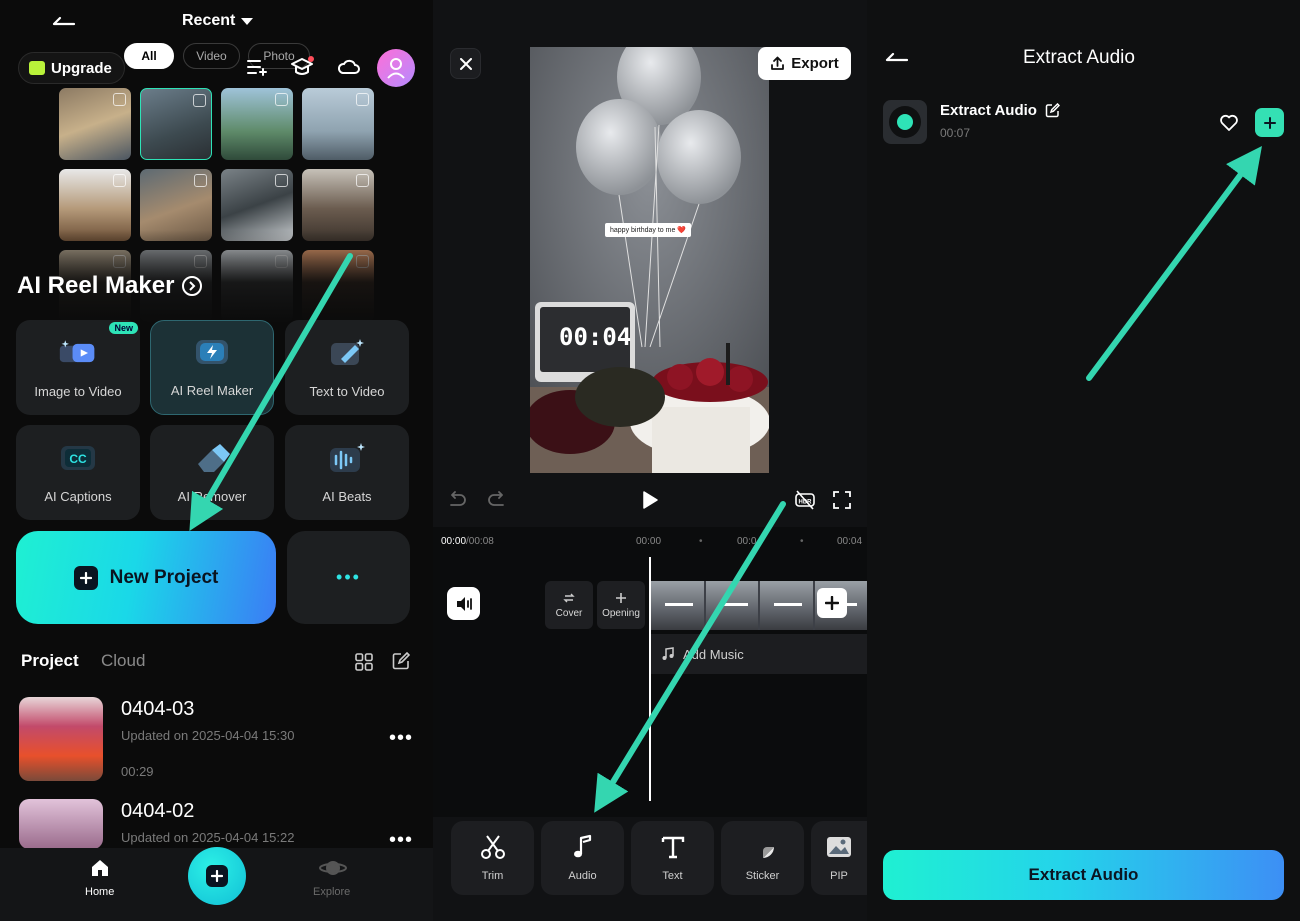 The width and height of the screenshot is (1300, 921). I want to click on playhead, so click(650, 679).